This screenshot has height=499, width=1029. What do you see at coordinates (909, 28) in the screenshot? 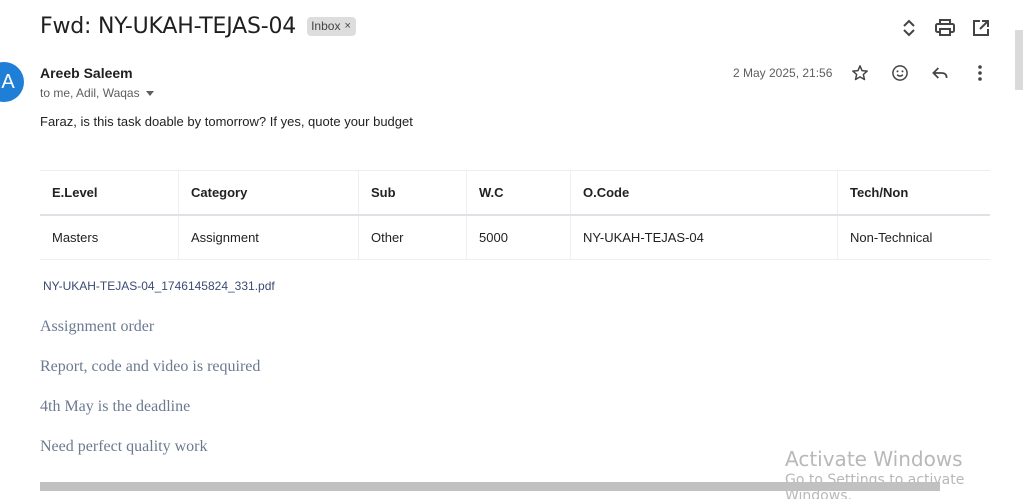
I see `expand-collapse-icon` at bounding box center [909, 28].